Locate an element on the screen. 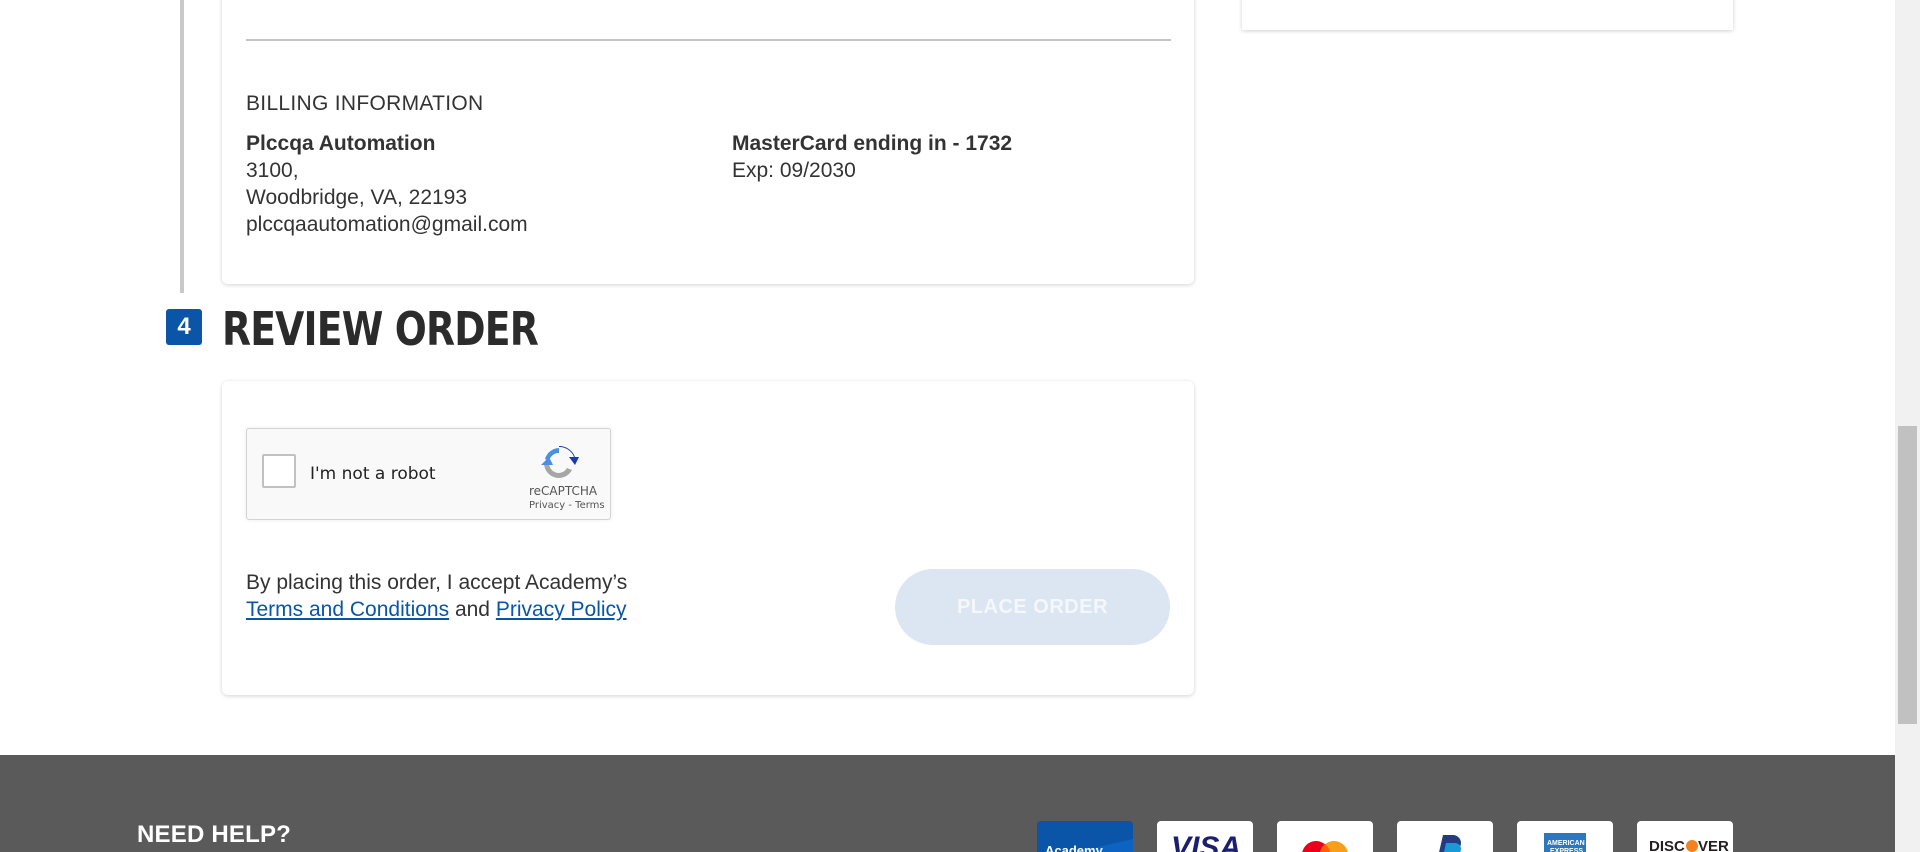  recaptcha-logo-icon is located at coordinates (560, 461).